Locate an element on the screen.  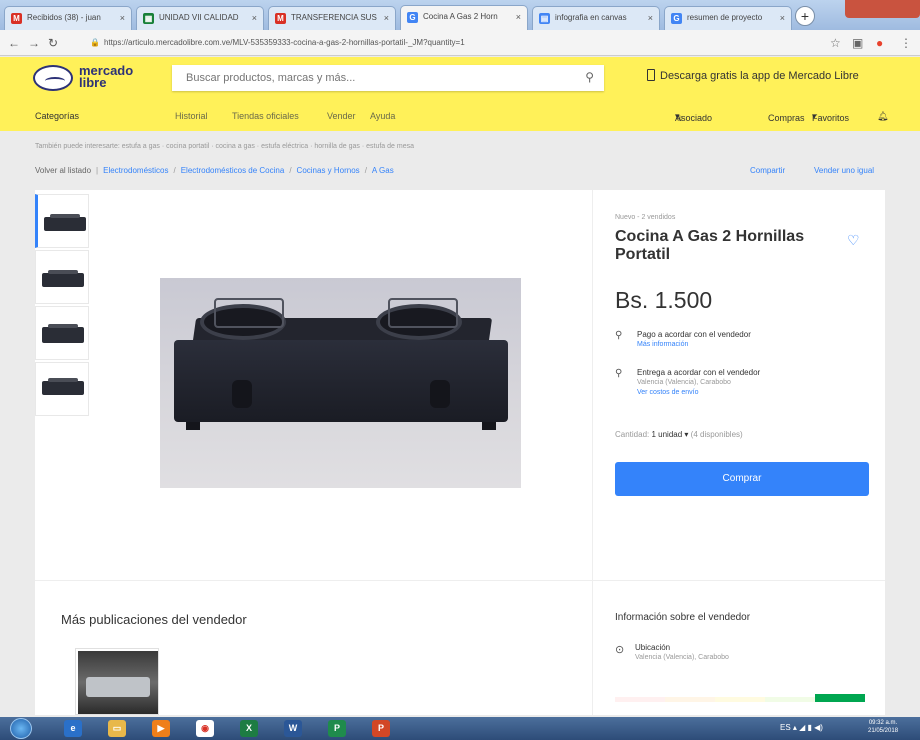
breadcrumb-item: Cocinas y Hornos is located at coordinates (328, 170).